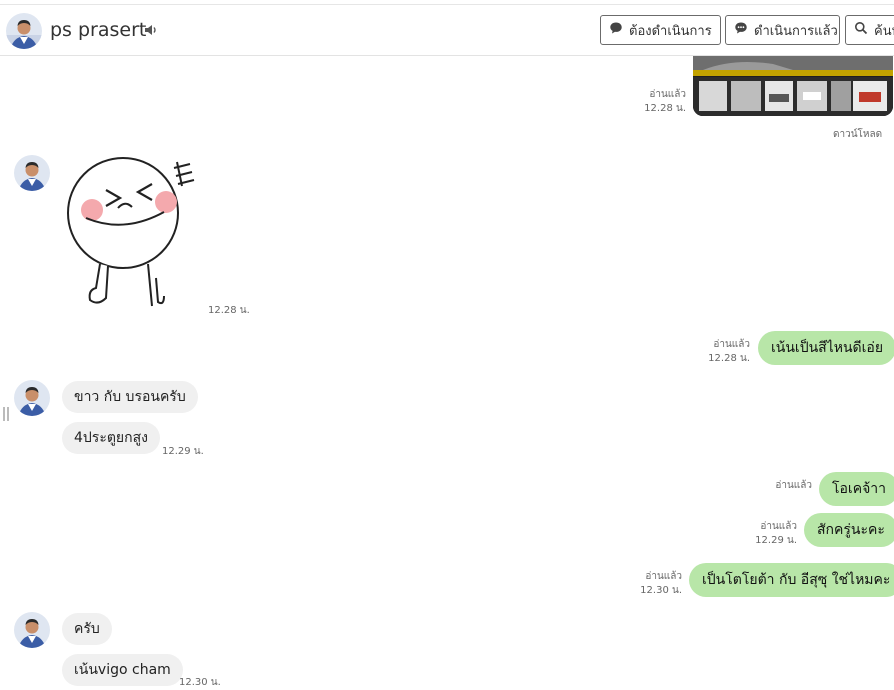  Describe the element at coordinates (741, 30) in the screenshot. I see `chat-bubble-dots-icon` at that location.